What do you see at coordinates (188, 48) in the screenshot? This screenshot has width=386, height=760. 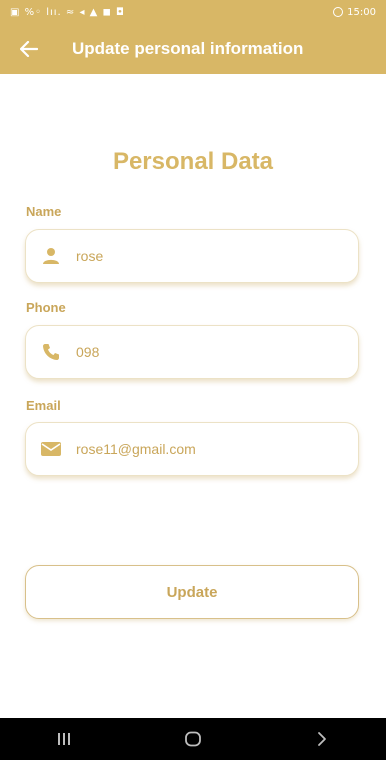 I see `page-title: Update personal information` at bounding box center [188, 48].